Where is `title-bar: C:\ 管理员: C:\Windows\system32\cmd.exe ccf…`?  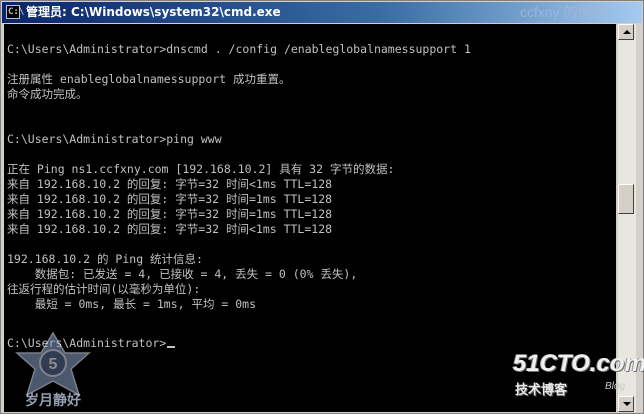
title-bar: C:\ 管理员: C:\Windows\system32\cmd.exe ccf… is located at coordinates (322, 12).